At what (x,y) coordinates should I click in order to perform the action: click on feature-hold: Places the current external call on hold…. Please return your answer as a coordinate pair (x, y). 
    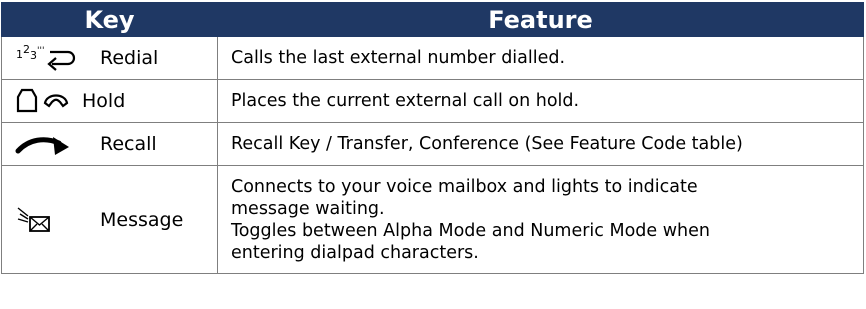
    Looking at the image, I should click on (540, 101).